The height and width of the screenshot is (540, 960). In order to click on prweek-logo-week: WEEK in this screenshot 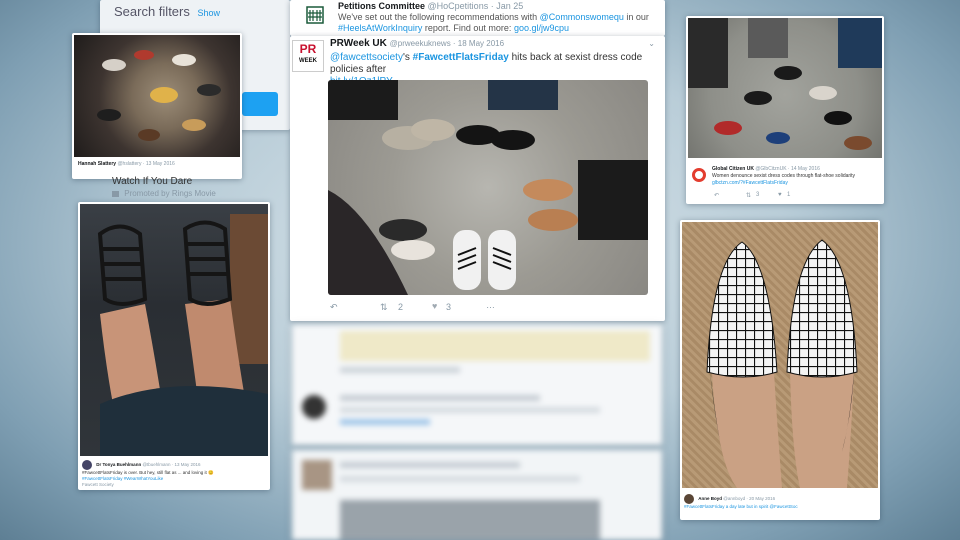, I will do `click(308, 61)`.